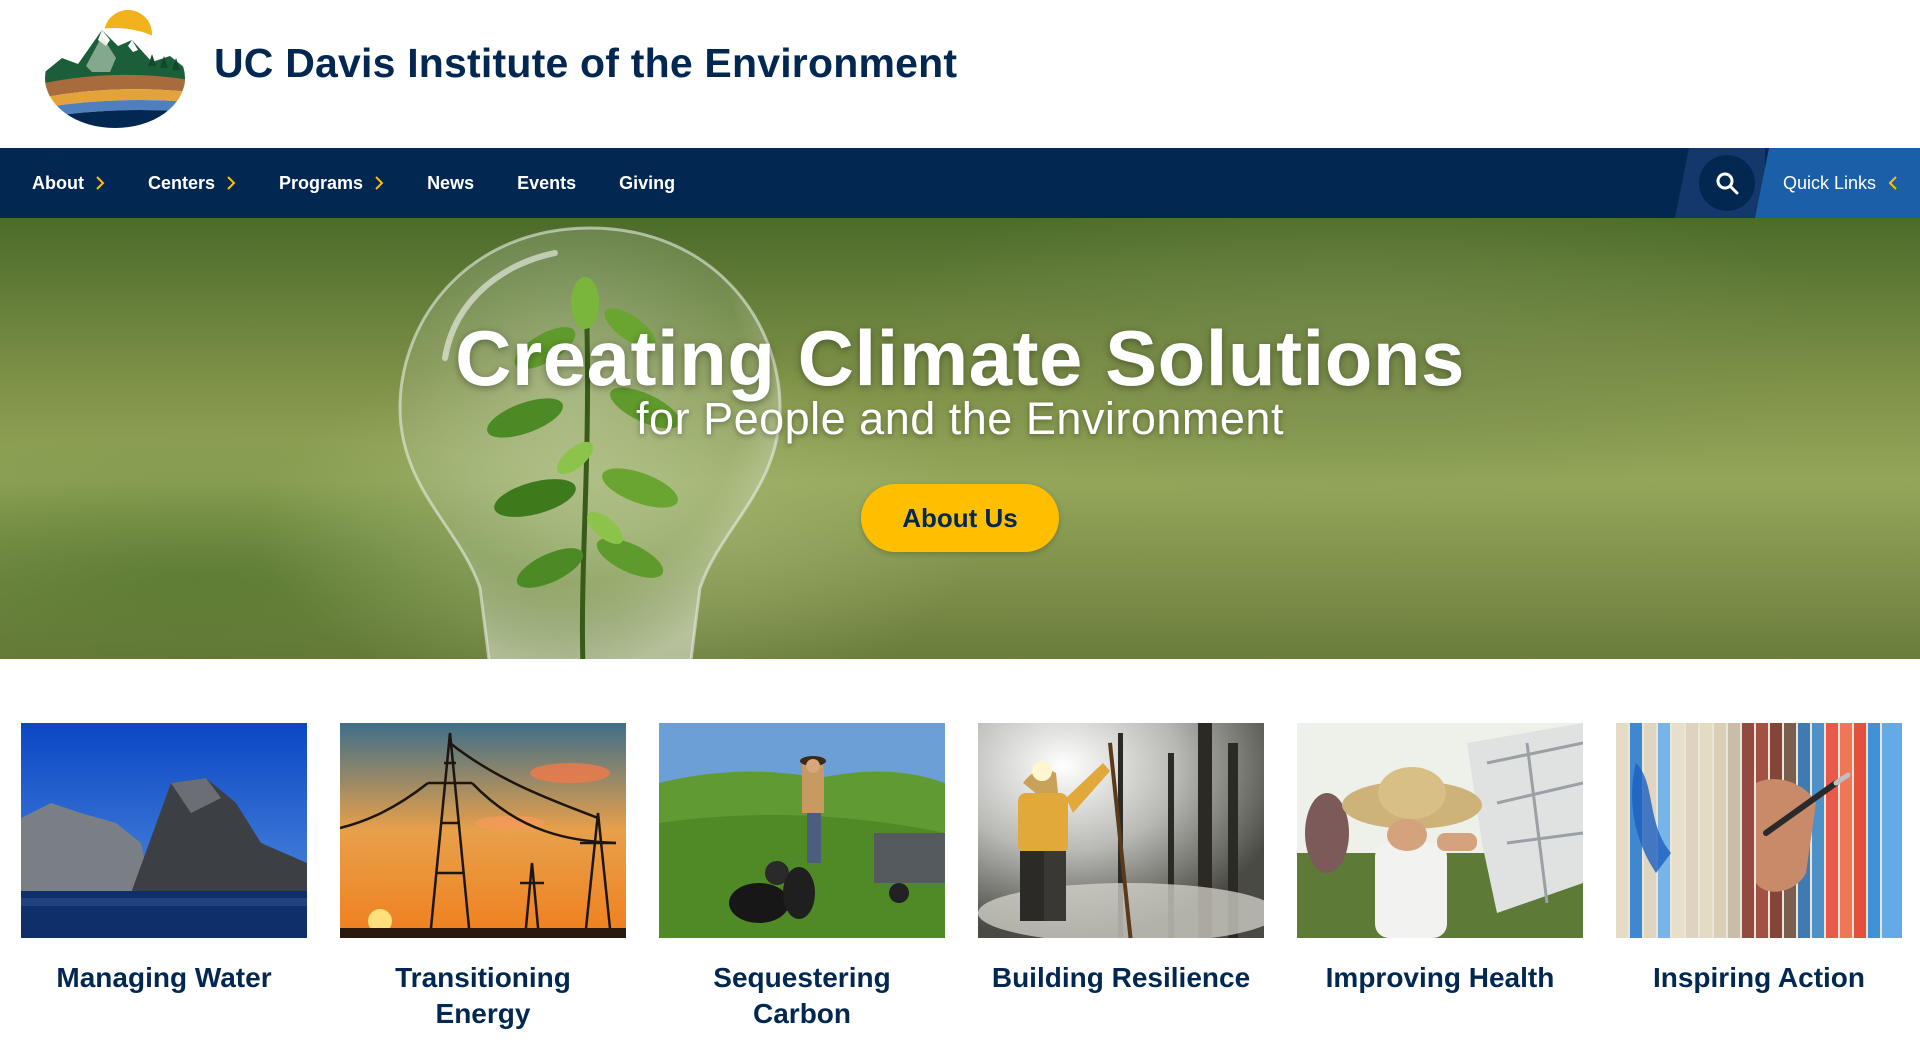  Describe the element at coordinates (164, 830) in the screenshot. I see `managing-water-image` at that location.